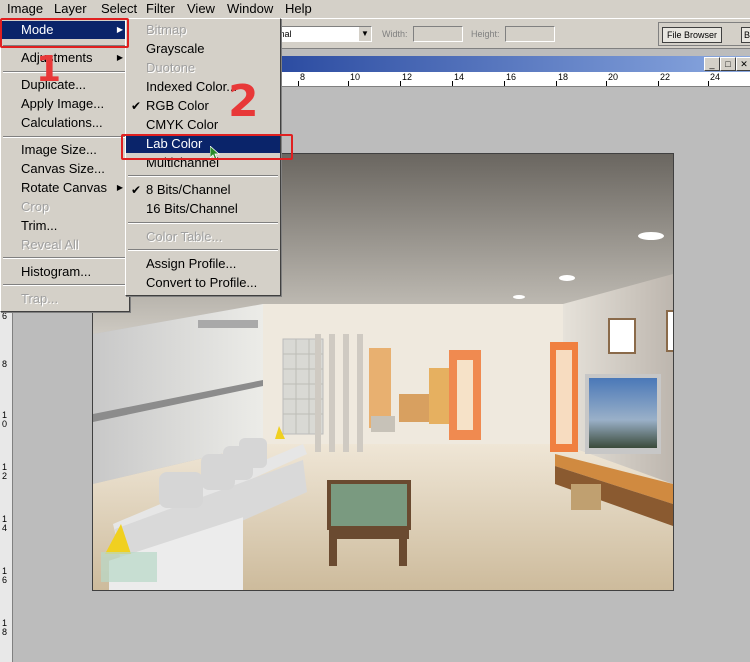 This screenshot has height=662, width=750. I want to click on minimize-icon: _, so click(712, 64).